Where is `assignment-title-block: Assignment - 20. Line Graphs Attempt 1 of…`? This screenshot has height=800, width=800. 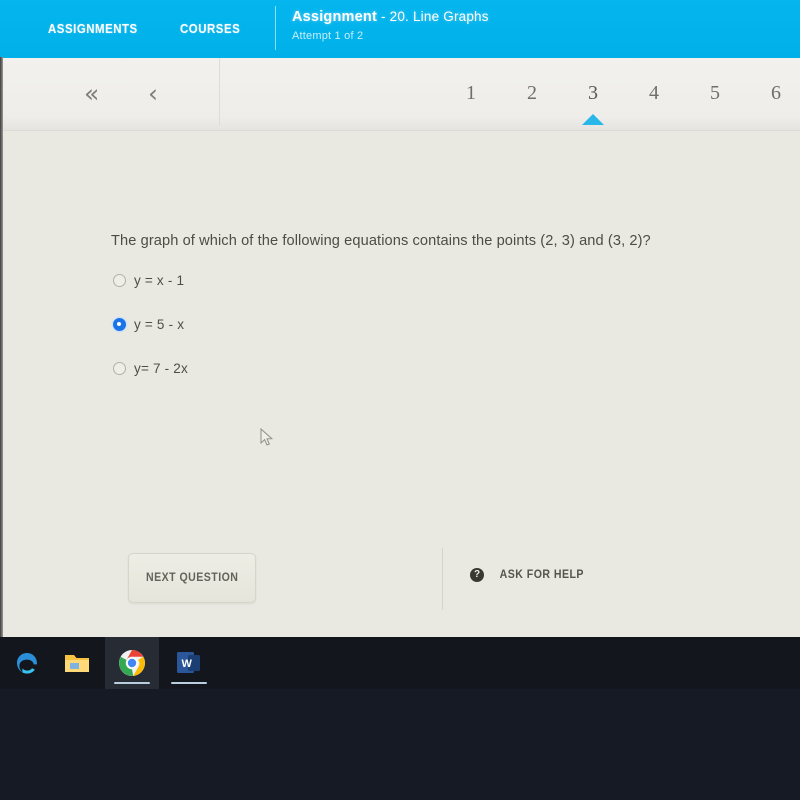 assignment-title-block: Assignment - 20. Line Graphs Attempt 1 of… is located at coordinates (390, 25).